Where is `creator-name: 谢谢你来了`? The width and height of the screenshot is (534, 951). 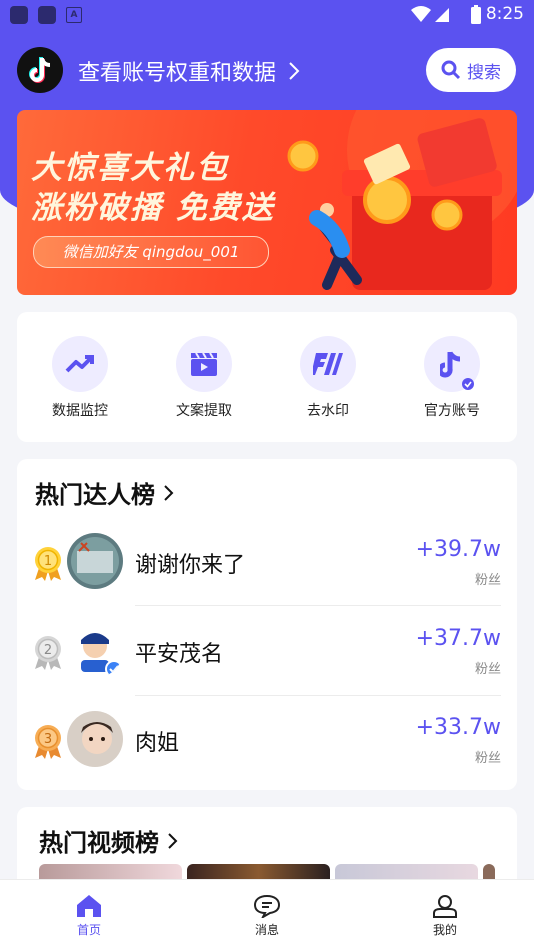 creator-name: 谢谢你来了 is located at coordinates (190, 565).